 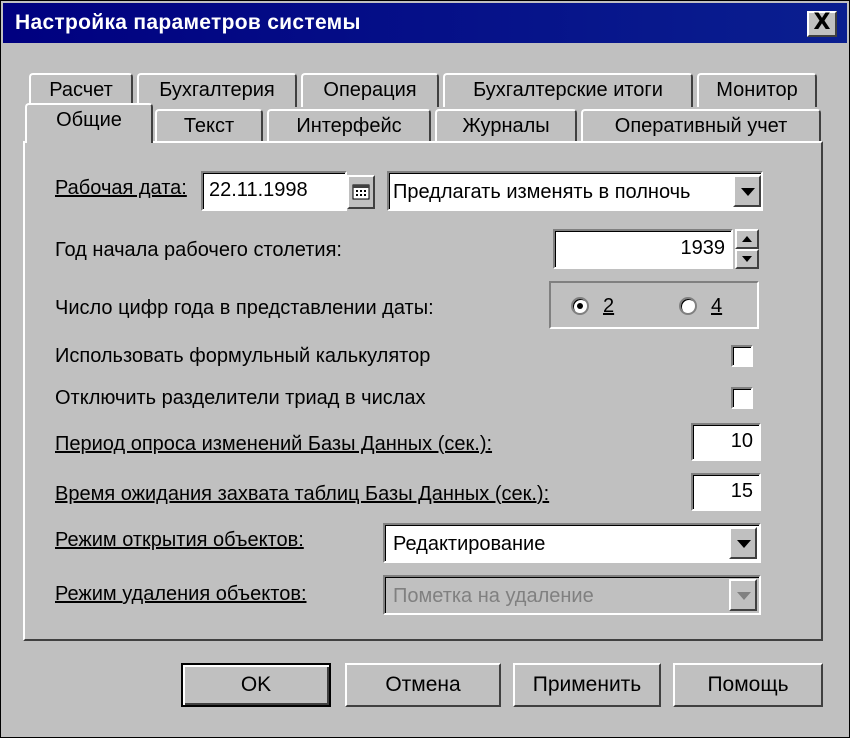 What do you see at coordinates (258, 190) in the screenshot?
I see `work-date-value: 22.11.1998` at bounding box center [258, 190].